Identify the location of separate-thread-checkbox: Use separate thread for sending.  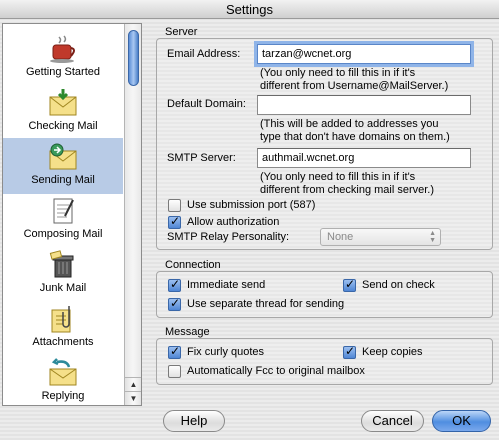
(256, 304).